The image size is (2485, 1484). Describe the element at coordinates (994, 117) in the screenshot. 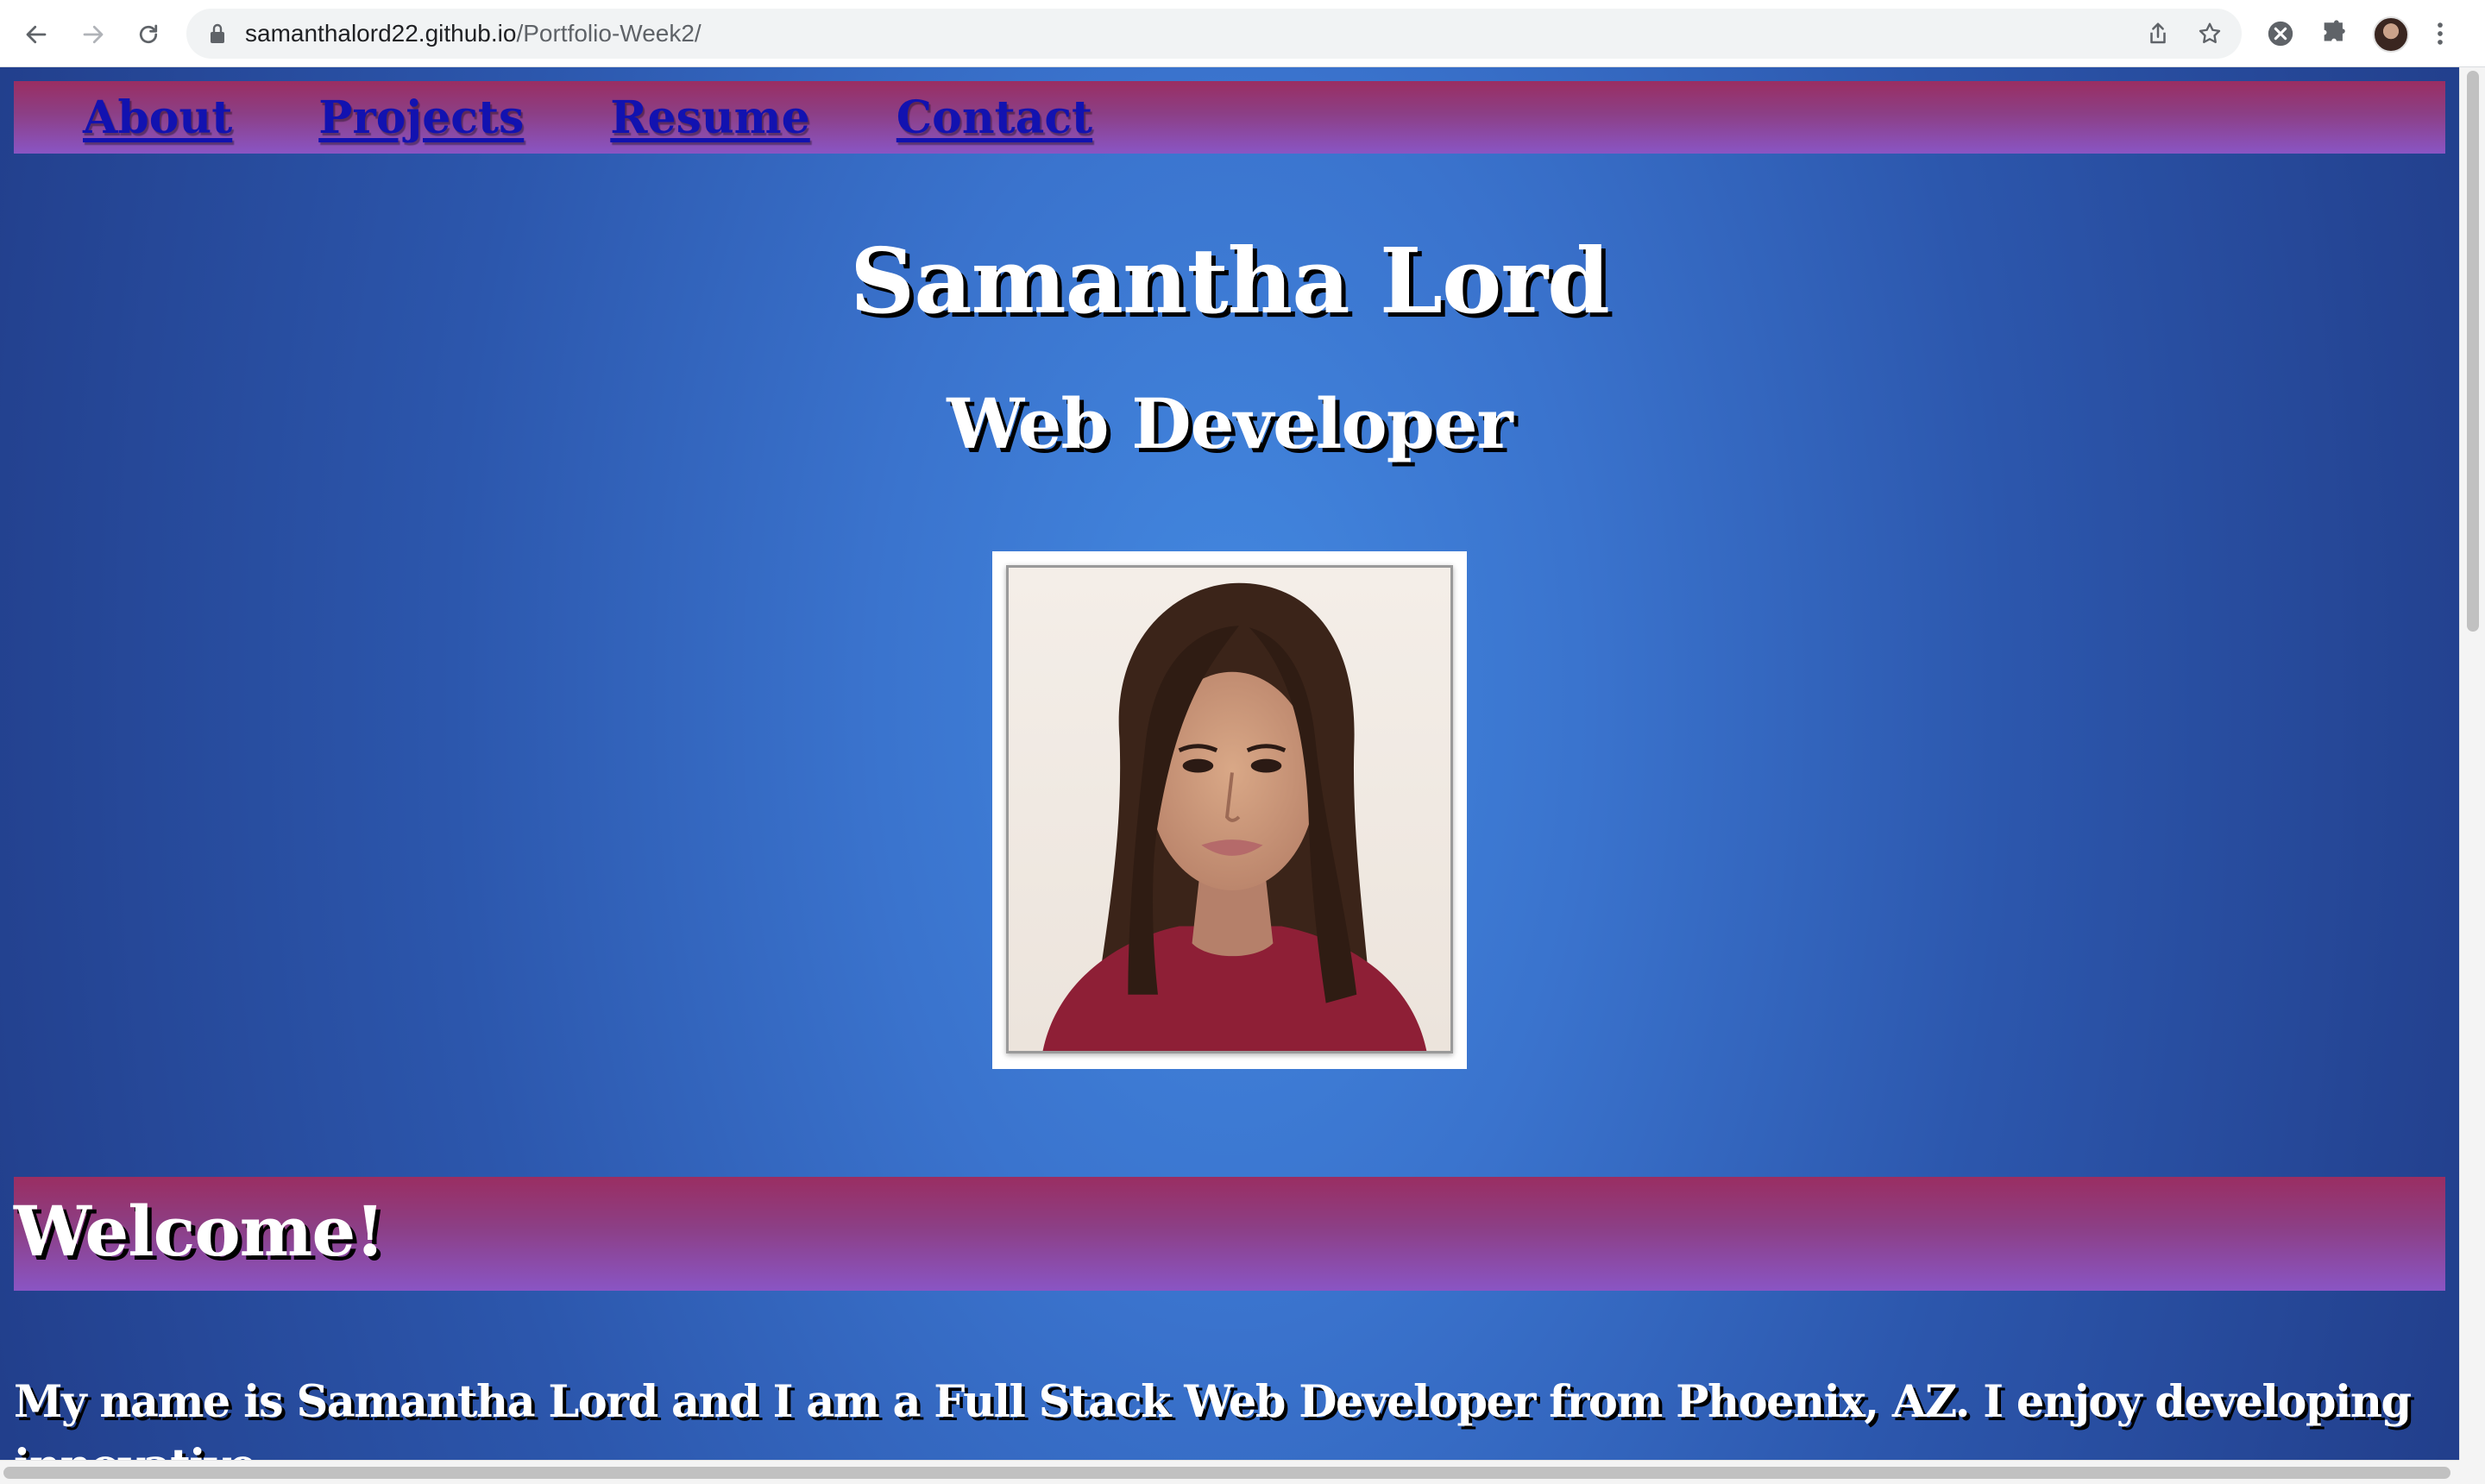

I see `nav-link-contact: Contact` at that location.